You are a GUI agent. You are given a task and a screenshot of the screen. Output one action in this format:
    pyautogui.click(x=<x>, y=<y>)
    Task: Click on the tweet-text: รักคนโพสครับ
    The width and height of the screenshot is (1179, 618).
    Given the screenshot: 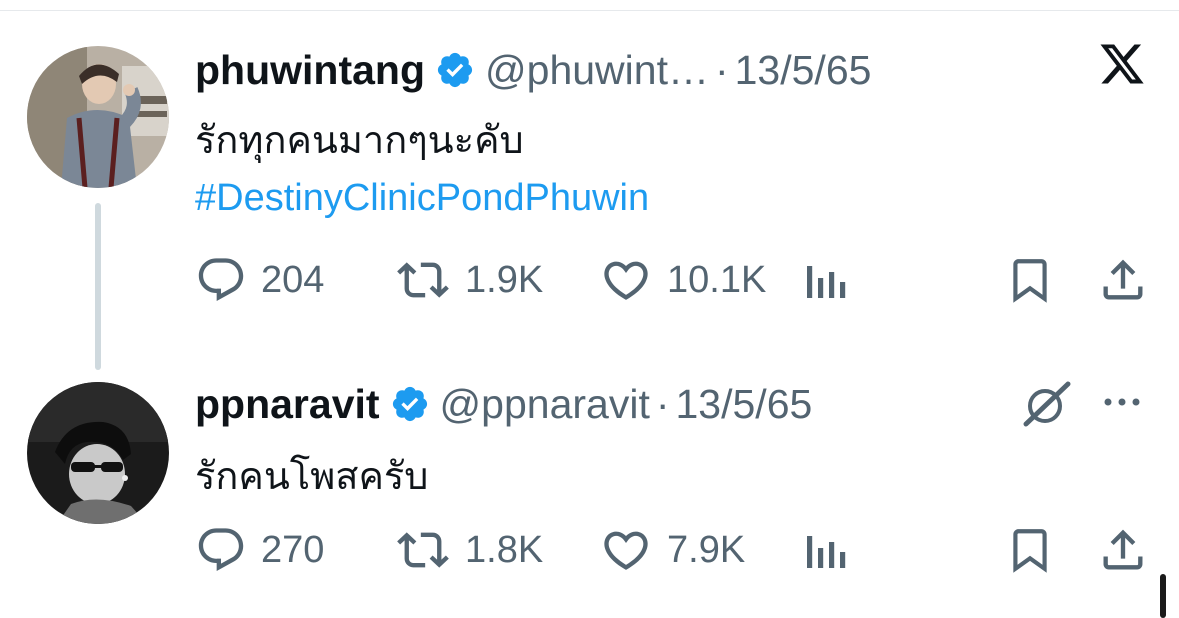 What is the action you would take?
    pyautogui.click(x=312, y=476)
    